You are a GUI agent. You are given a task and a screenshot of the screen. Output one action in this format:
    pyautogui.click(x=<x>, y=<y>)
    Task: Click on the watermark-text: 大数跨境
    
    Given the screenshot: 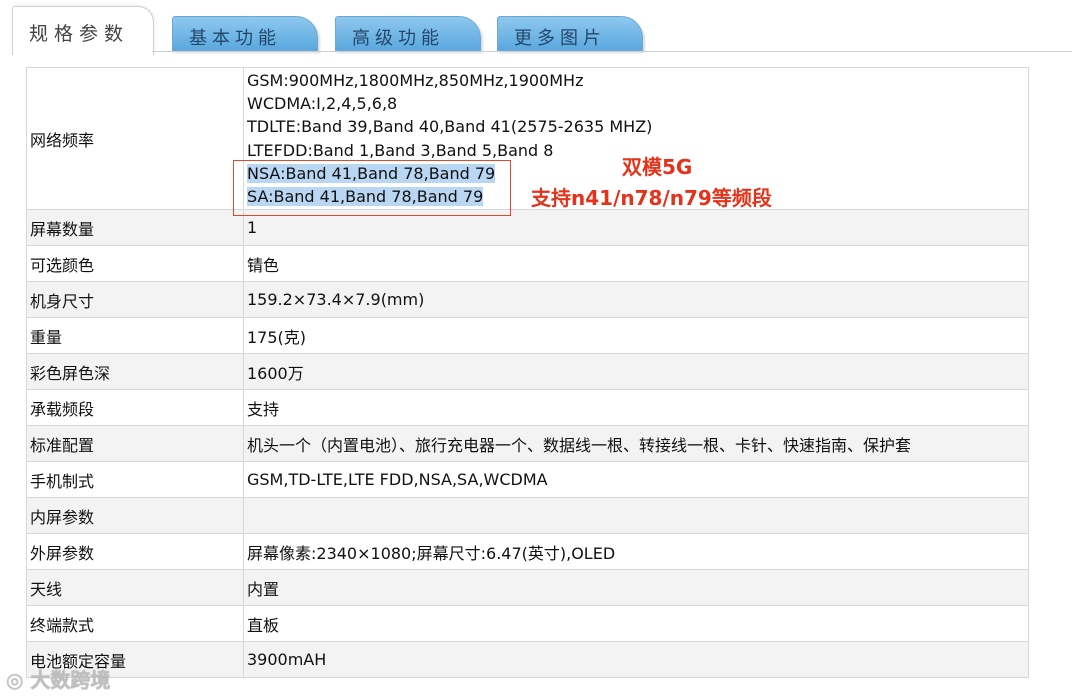 What is the action you would take?
    pyautogui.click(x=70, y=680)
    